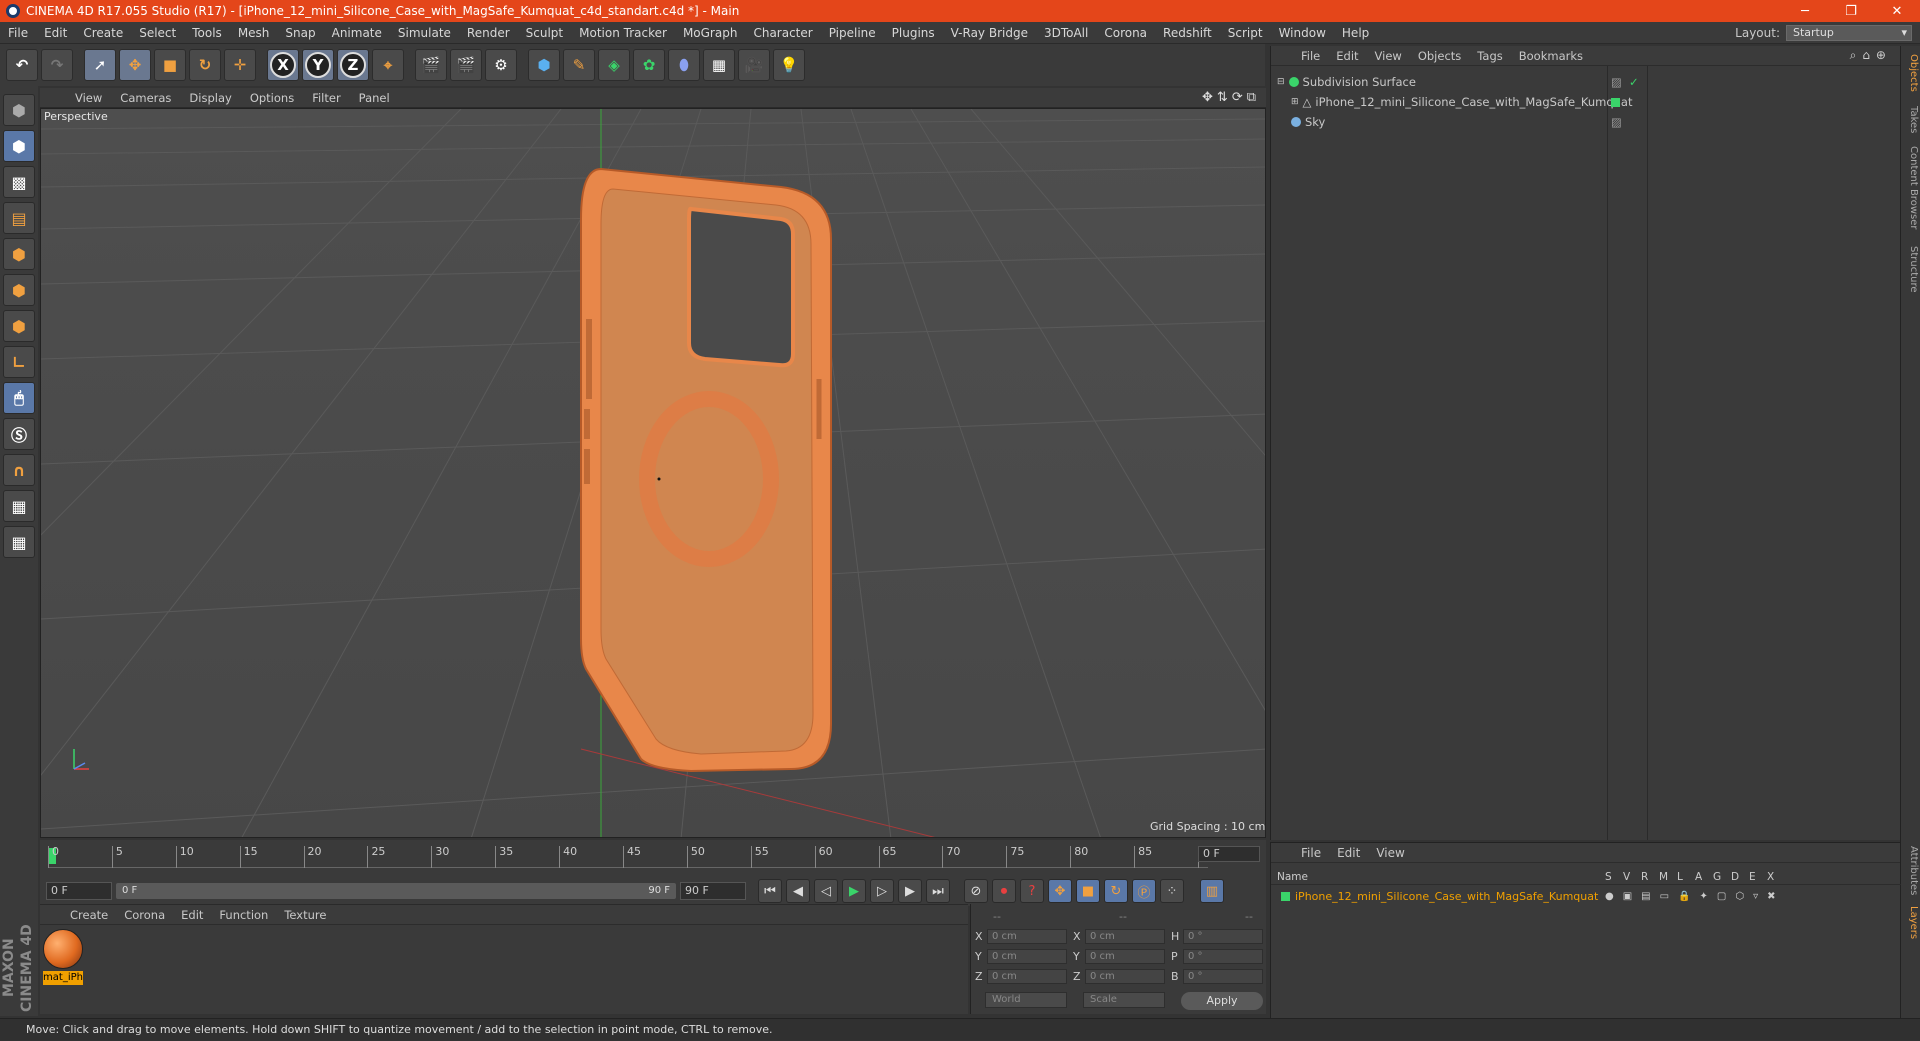 The height and width of the screenshot is (1041, 1920). Describe the element at coordinates (1245, 33) in the screenshot. I see `menu-script: Script` at that location.